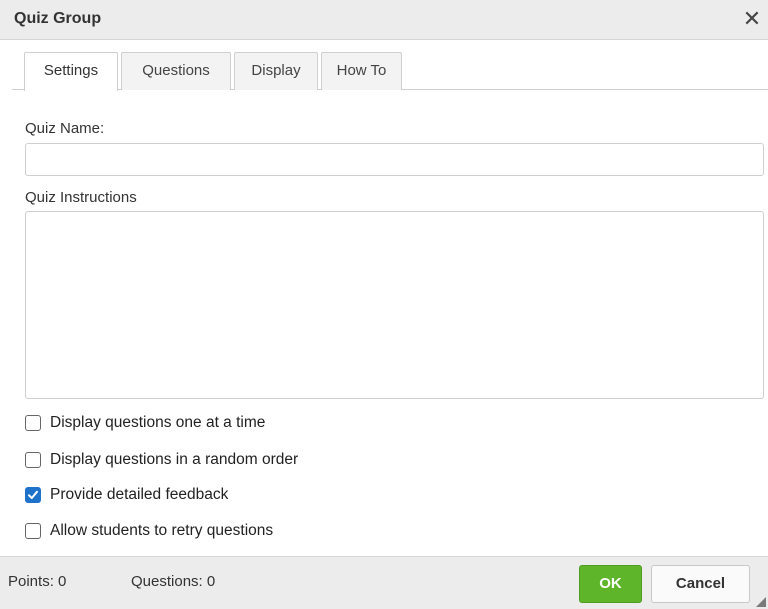 The width and height of the screenshot is (768, 609). I want to click on cancel-button: Cancel, so click(700, 584).